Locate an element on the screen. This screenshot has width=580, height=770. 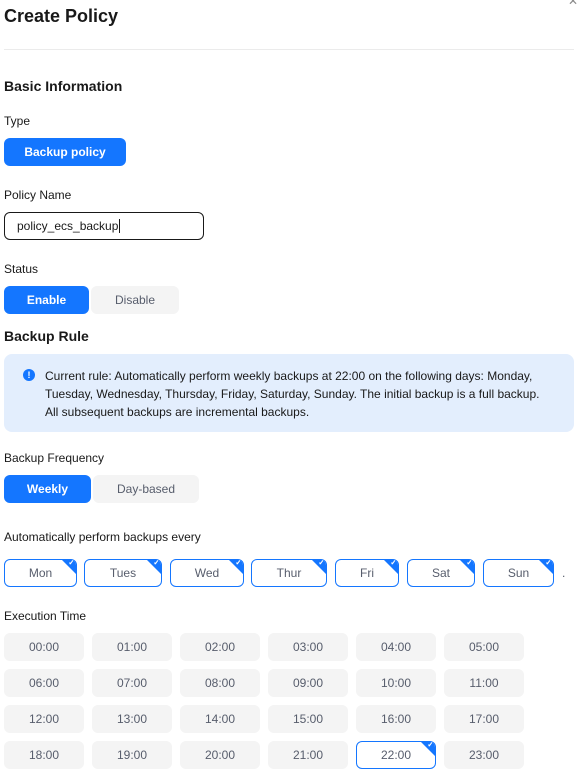
header-divider is located at coordinates (289, 49).